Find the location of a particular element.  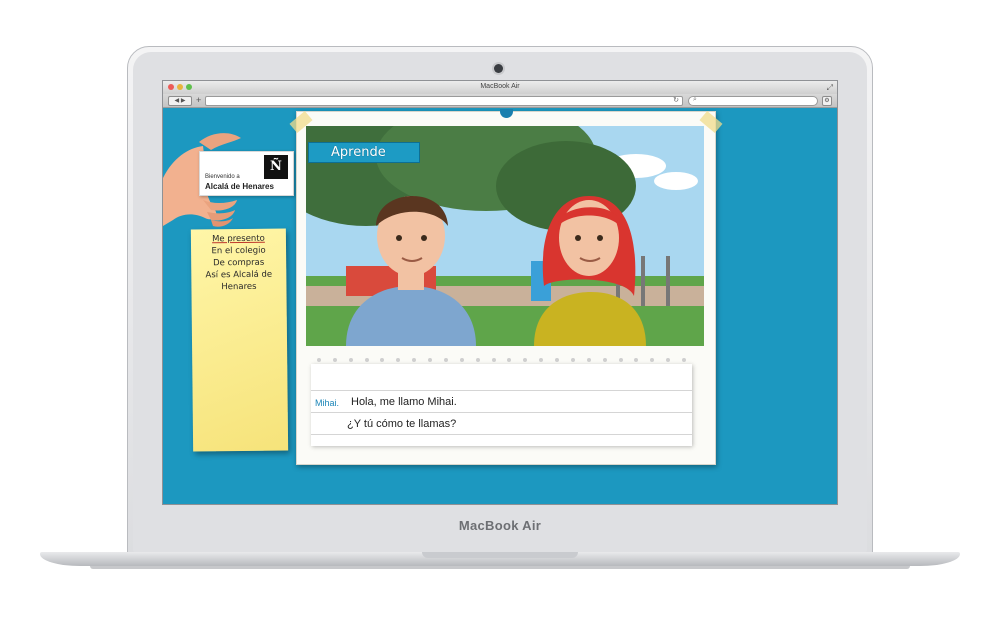

section-heading: Aprende is located at coordinates (364, 152).